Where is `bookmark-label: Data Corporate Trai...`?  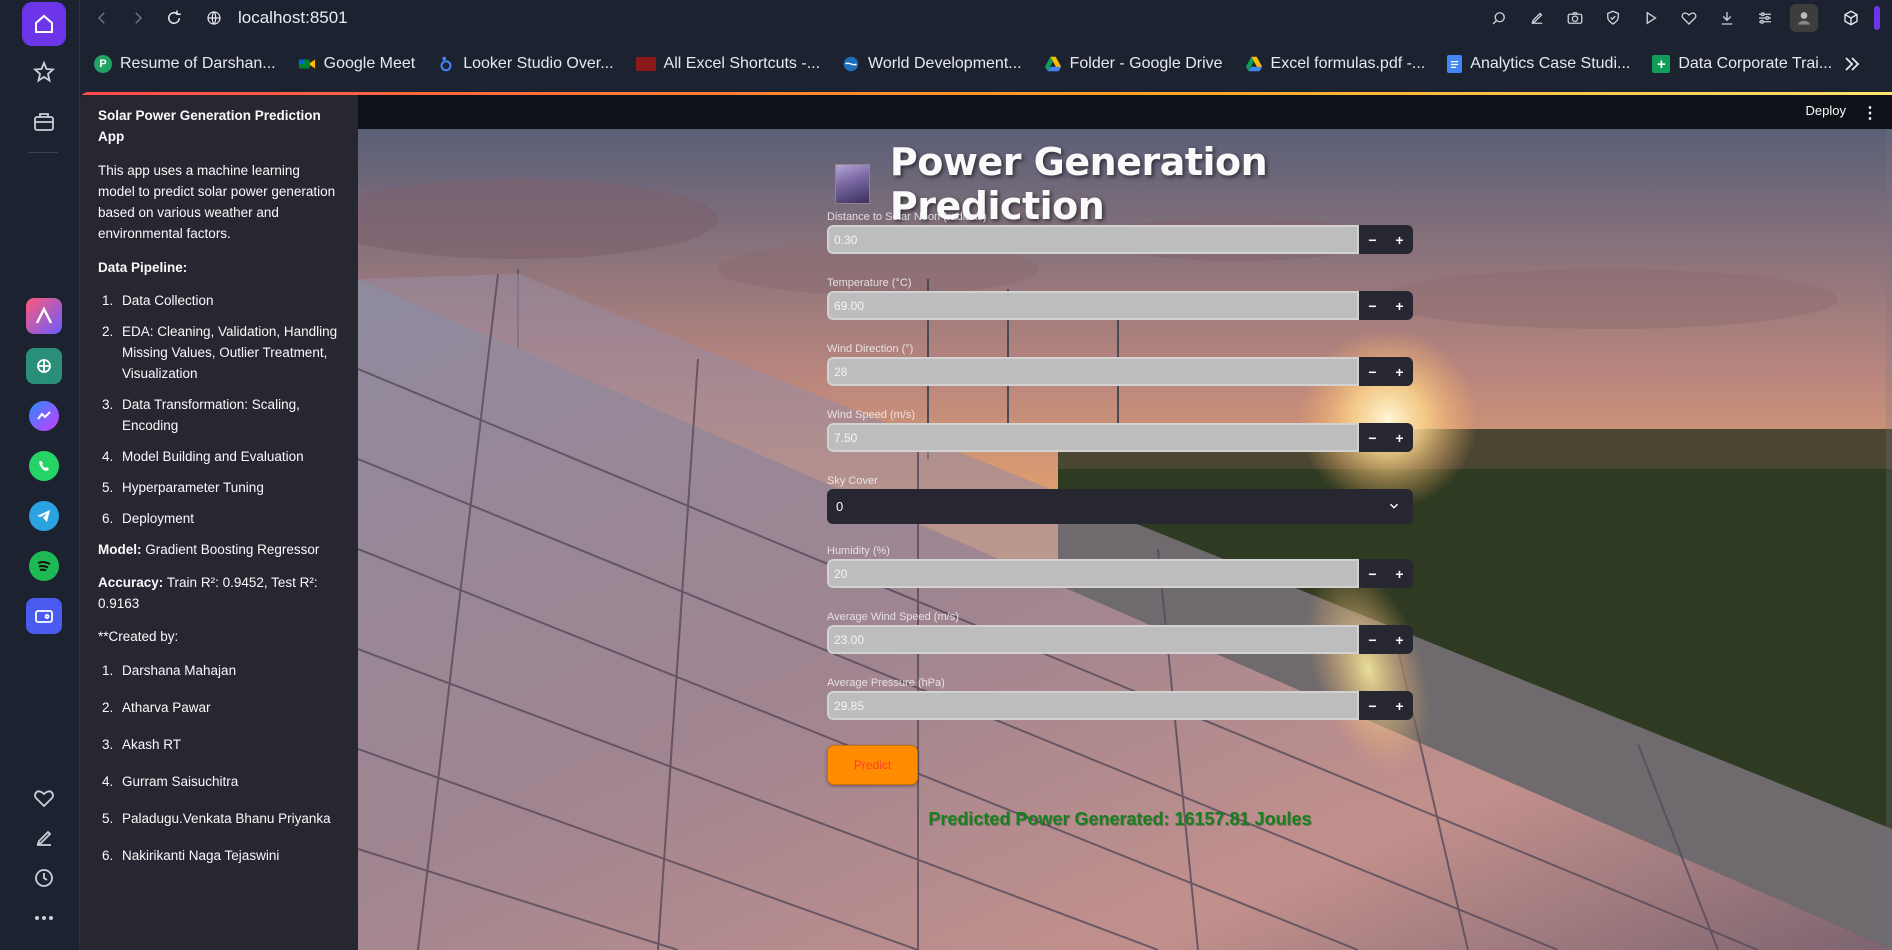 bookmark-label: Data Corporate Trai... is located at coordinates (1755, 63).